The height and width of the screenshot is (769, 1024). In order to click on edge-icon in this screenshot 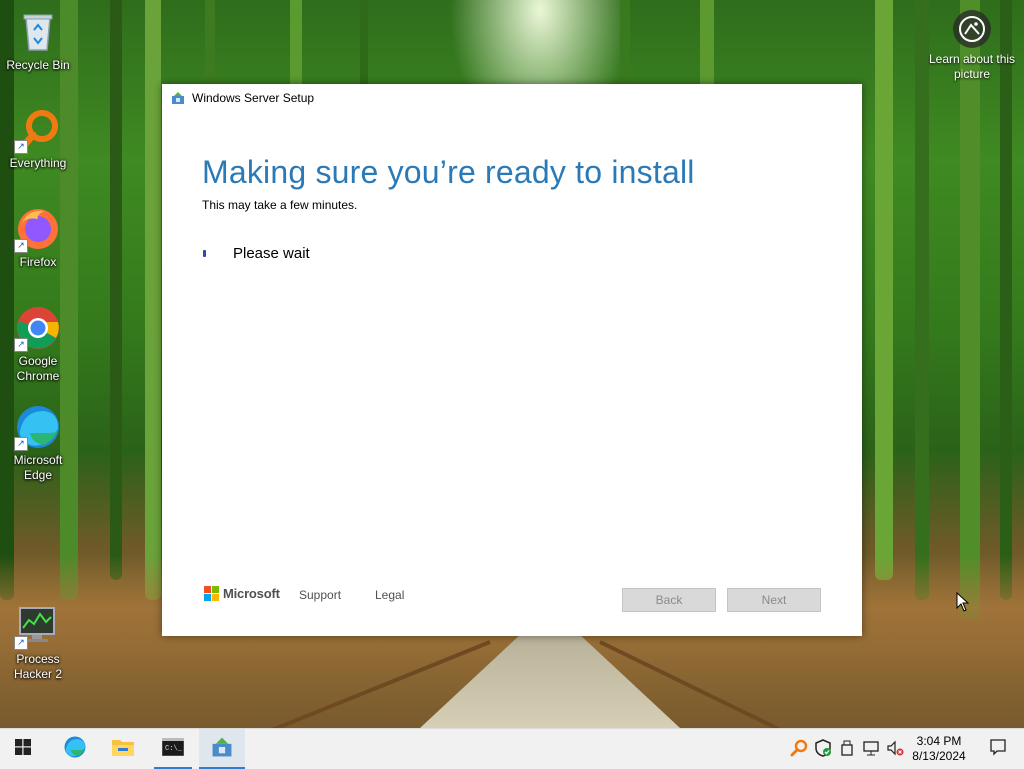, I will do `click(75, 749)`.